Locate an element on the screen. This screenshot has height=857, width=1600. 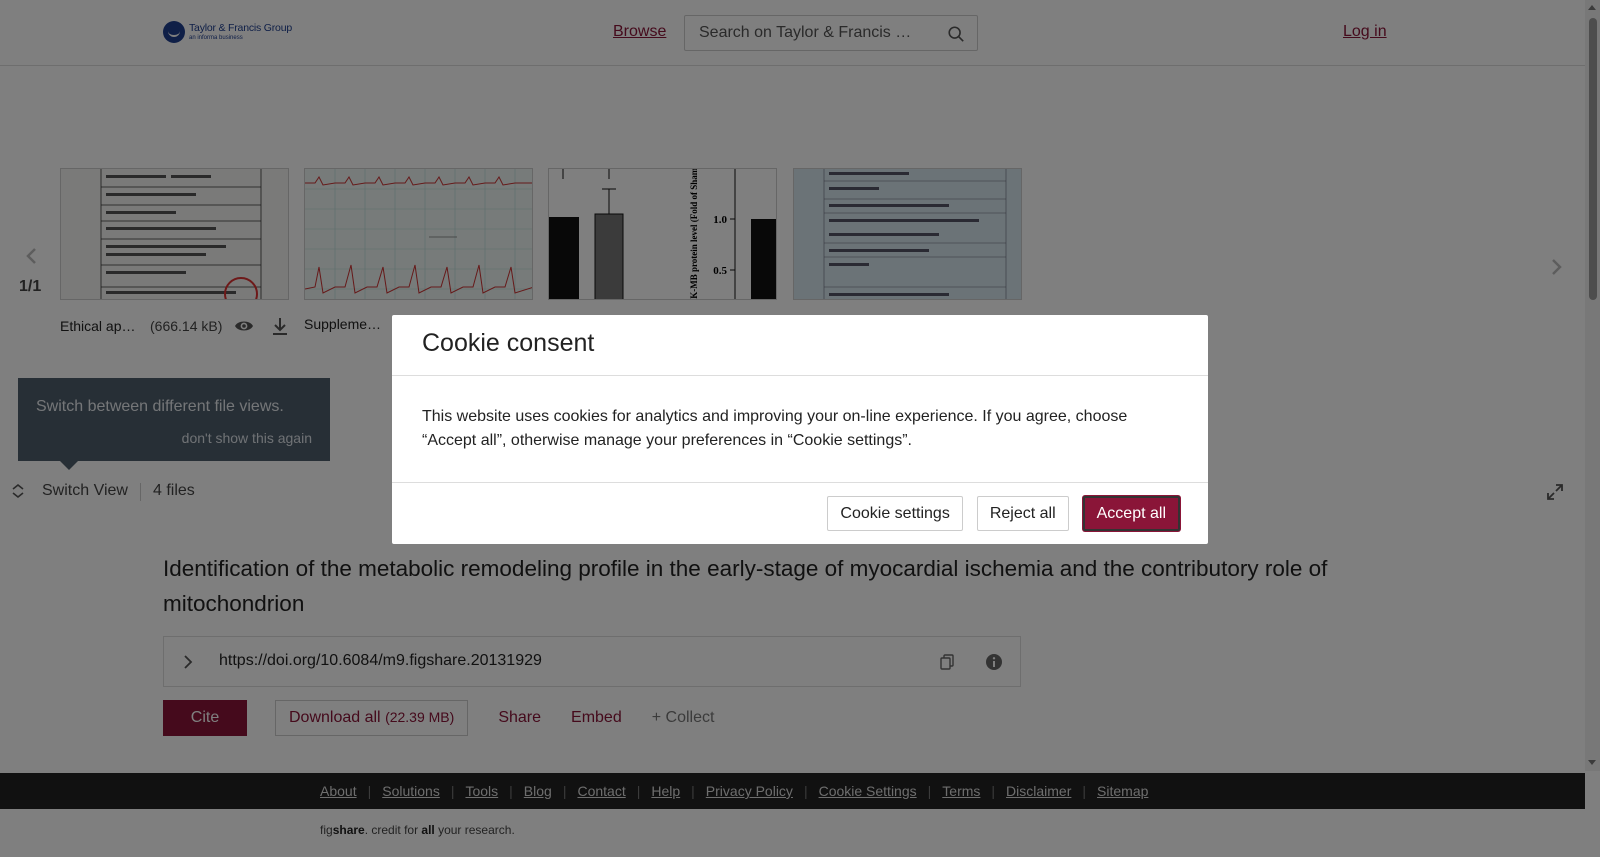
cookie-dialog-actions: Cookie settings Reject all Accept all is located at coordinates (1003, 513).